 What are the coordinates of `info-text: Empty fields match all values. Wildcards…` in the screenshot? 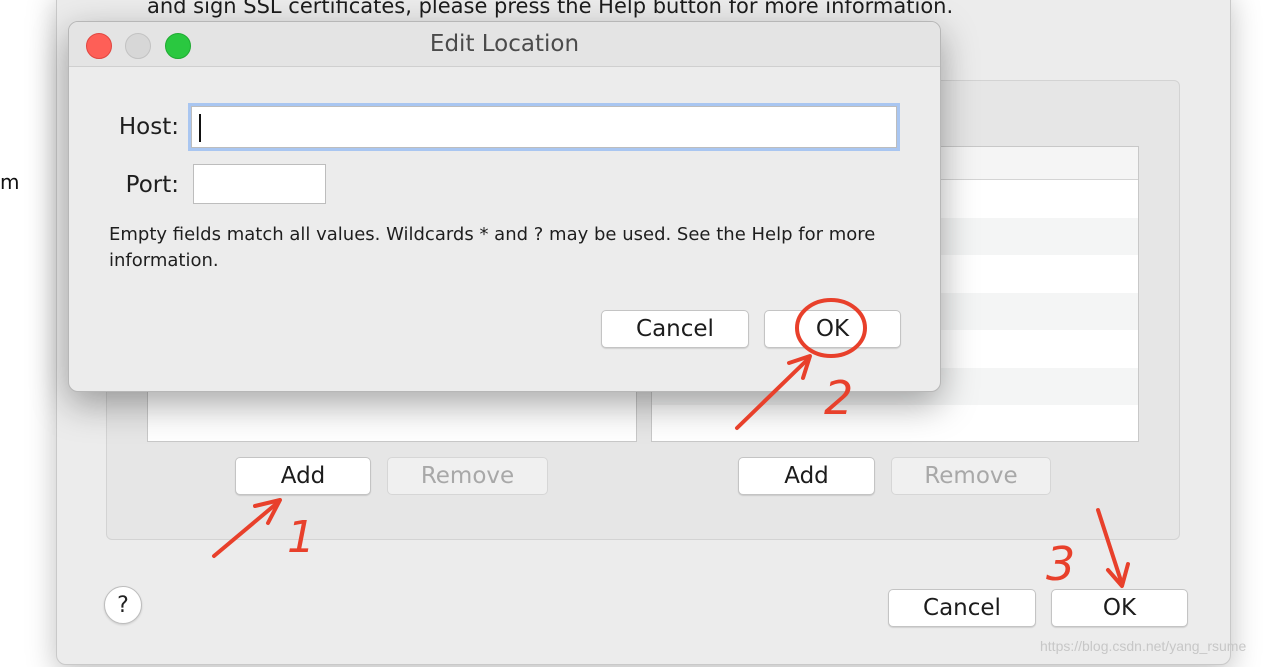 It's located at (492, 247).